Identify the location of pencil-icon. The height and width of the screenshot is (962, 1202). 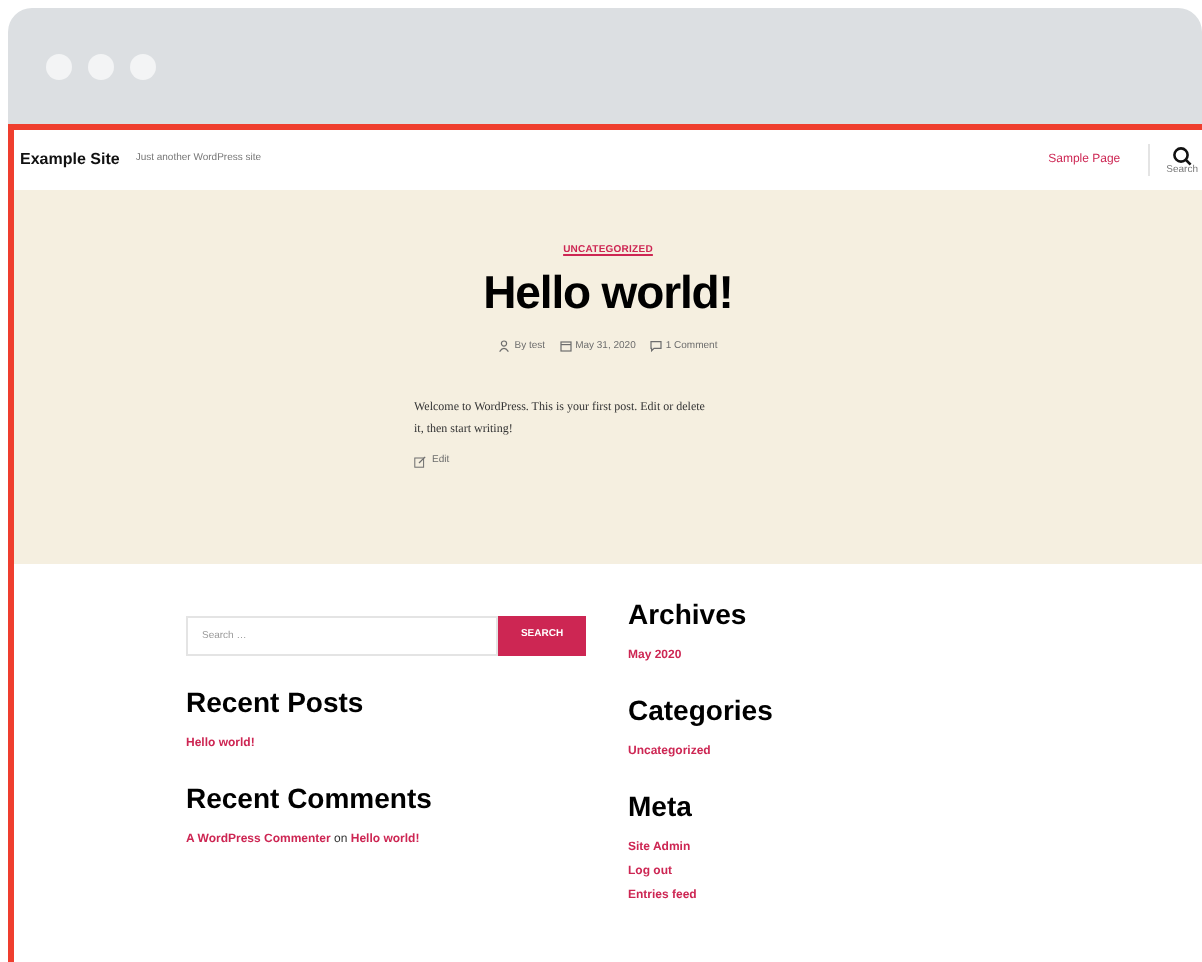
(420, 461).